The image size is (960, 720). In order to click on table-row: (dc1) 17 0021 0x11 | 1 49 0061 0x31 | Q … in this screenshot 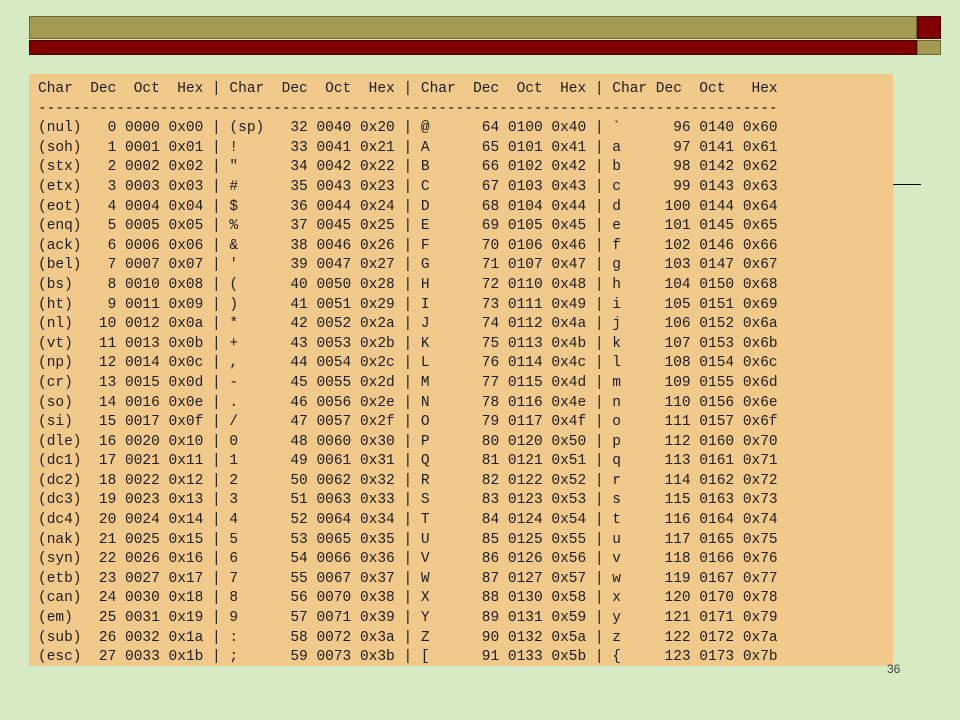, I will do `click(408, 461)`.